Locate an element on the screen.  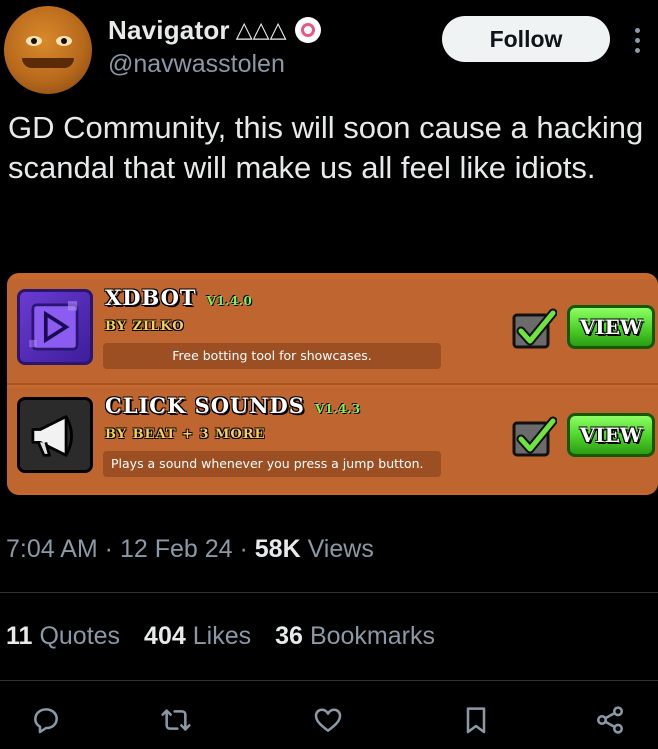
mod-title: CLICK SOUNDS V1.4.3 is located at coordinates (233, 405).